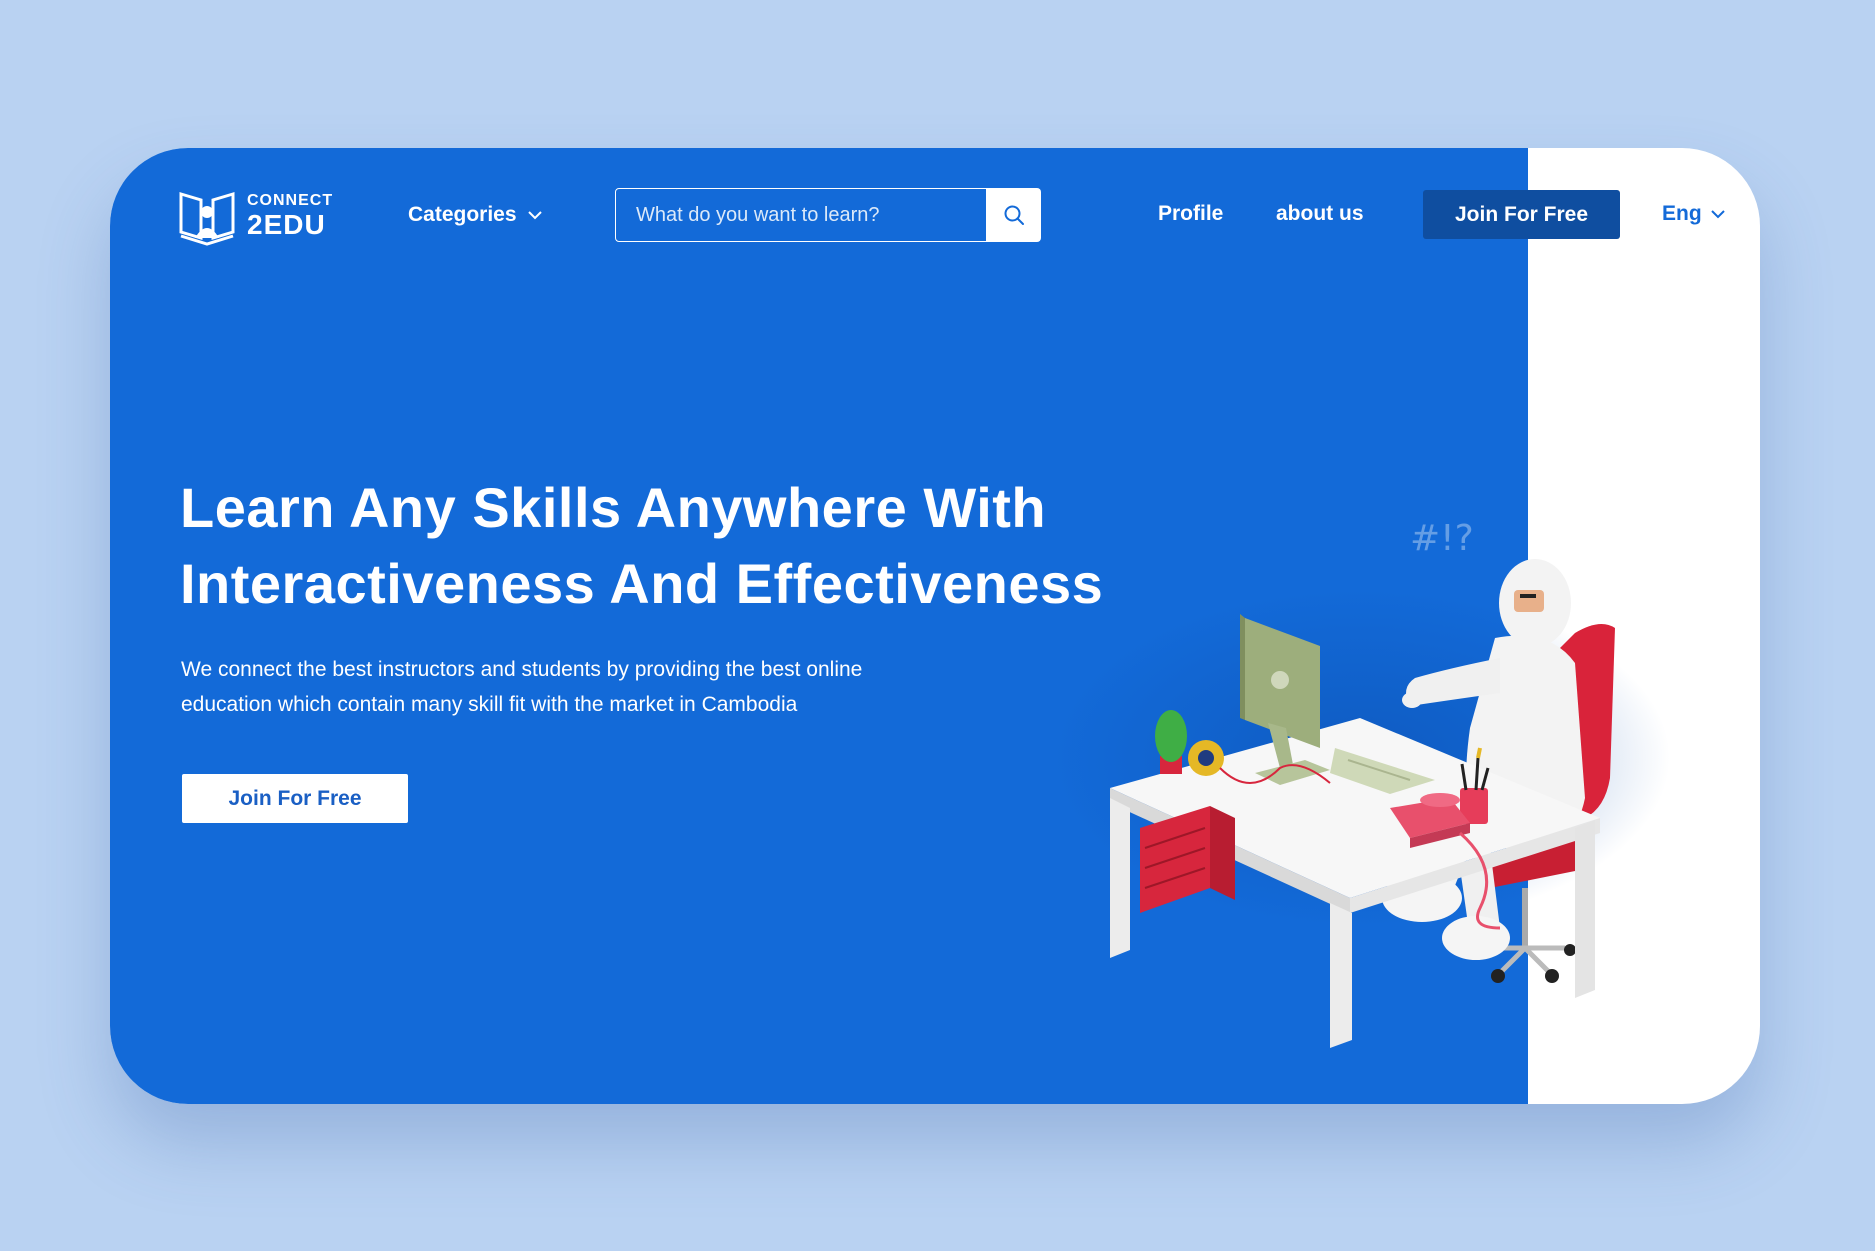 This screenshot has height=1251, width=1875. Describe the element at coordinates (207, 218) in the screenshot. I see `book-person-icon` at that location.